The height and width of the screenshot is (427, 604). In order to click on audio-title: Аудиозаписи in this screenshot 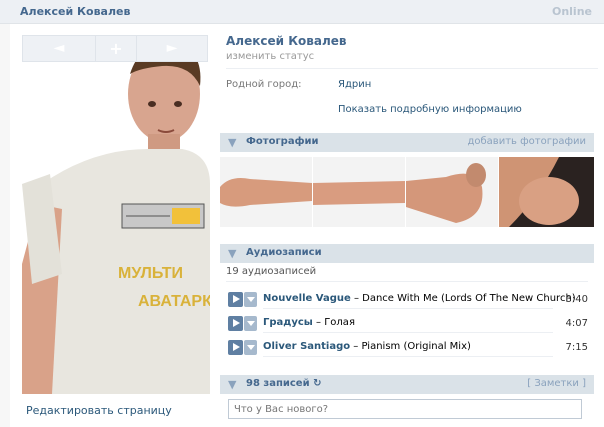, I will do `click(284, 252)`.